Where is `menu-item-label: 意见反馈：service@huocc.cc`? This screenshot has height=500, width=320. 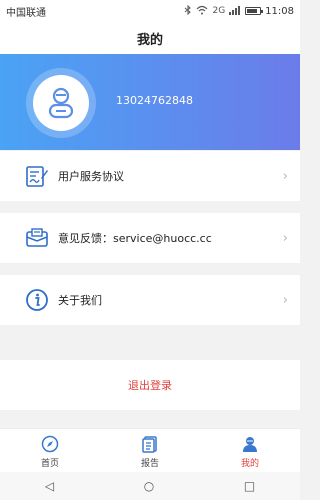
menu-item-label: 意见反馈：service@huocc.cc is located at coordinates (135, 238).